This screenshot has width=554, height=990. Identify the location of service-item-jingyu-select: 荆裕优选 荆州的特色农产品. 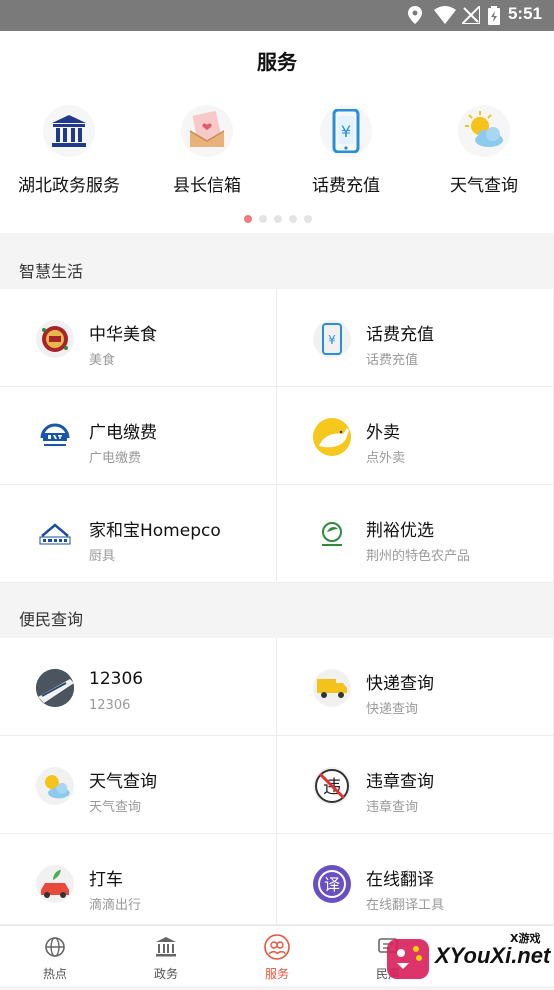
(415, 534).